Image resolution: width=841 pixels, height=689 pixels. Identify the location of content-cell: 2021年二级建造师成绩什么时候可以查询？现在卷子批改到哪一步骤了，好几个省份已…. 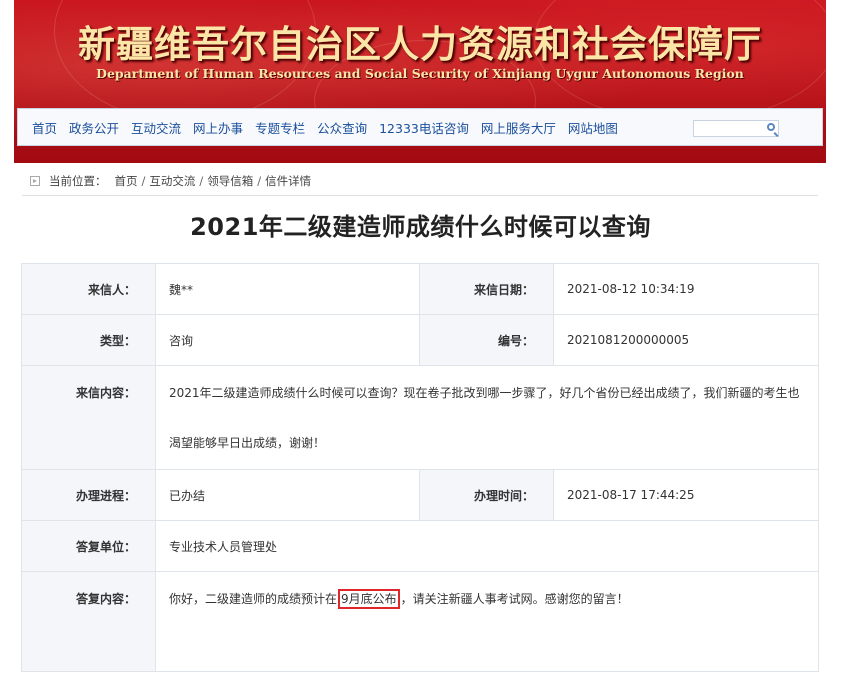
(487, 417).